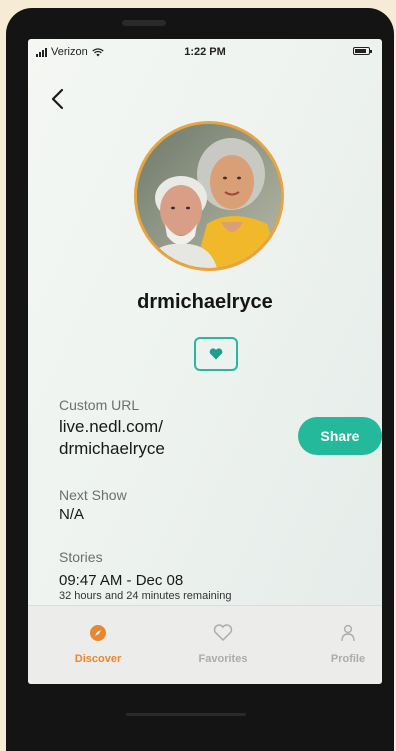 The height and width of the screenshot is (751, 396). Describe the element at coordinates (72, 514) in the screenshot. I see `next-show-value: N/A` at that location.